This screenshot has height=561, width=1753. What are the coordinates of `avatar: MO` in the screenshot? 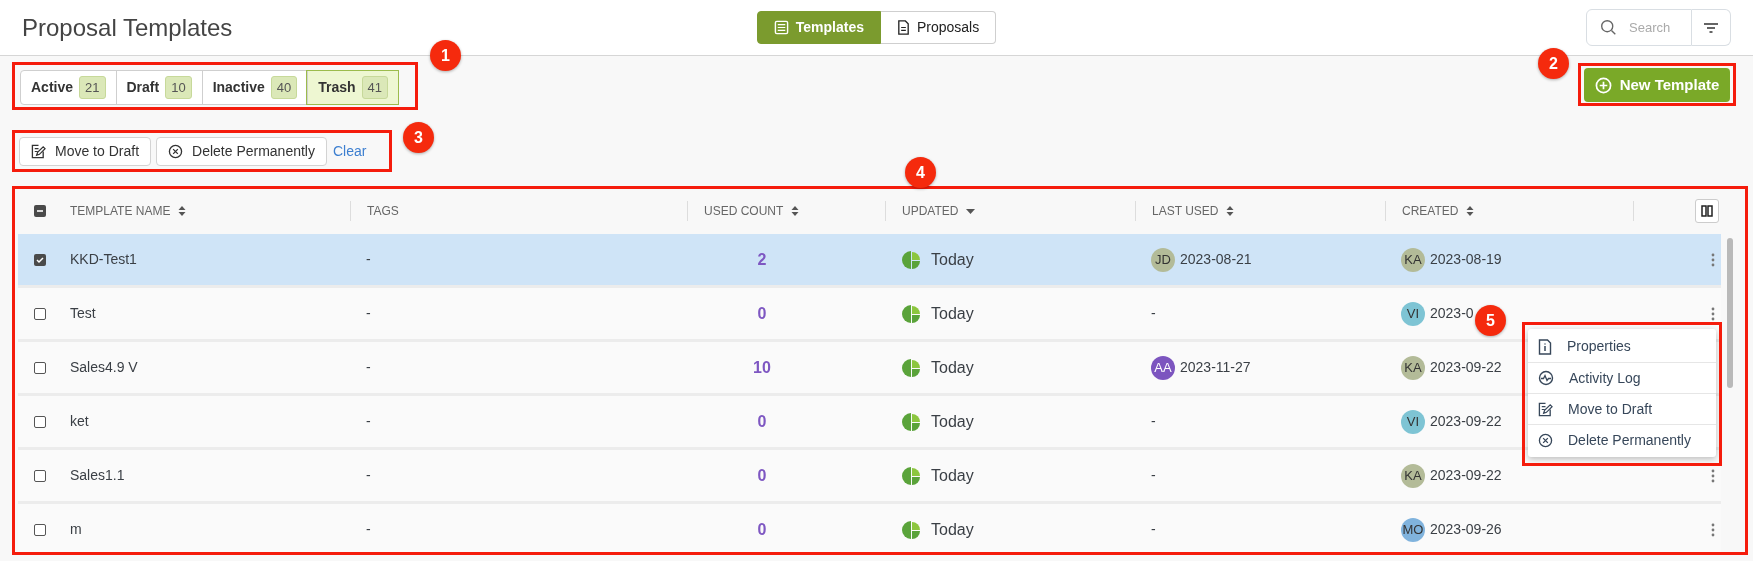 It's located at (1413, 529).